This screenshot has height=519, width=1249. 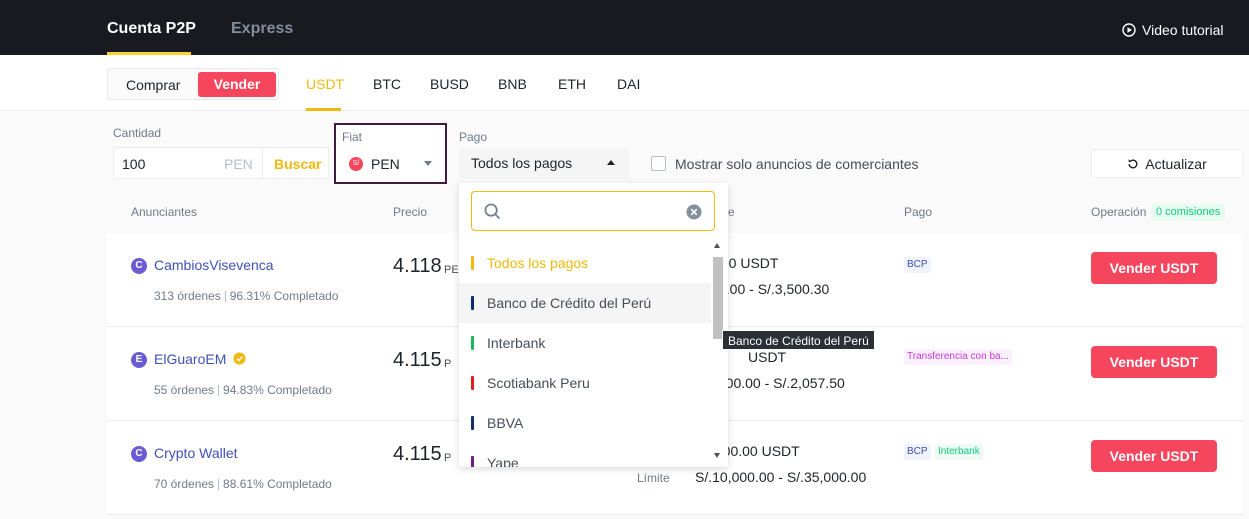 I want to click on fiat-value: PEN, so click(x=385, y=164).